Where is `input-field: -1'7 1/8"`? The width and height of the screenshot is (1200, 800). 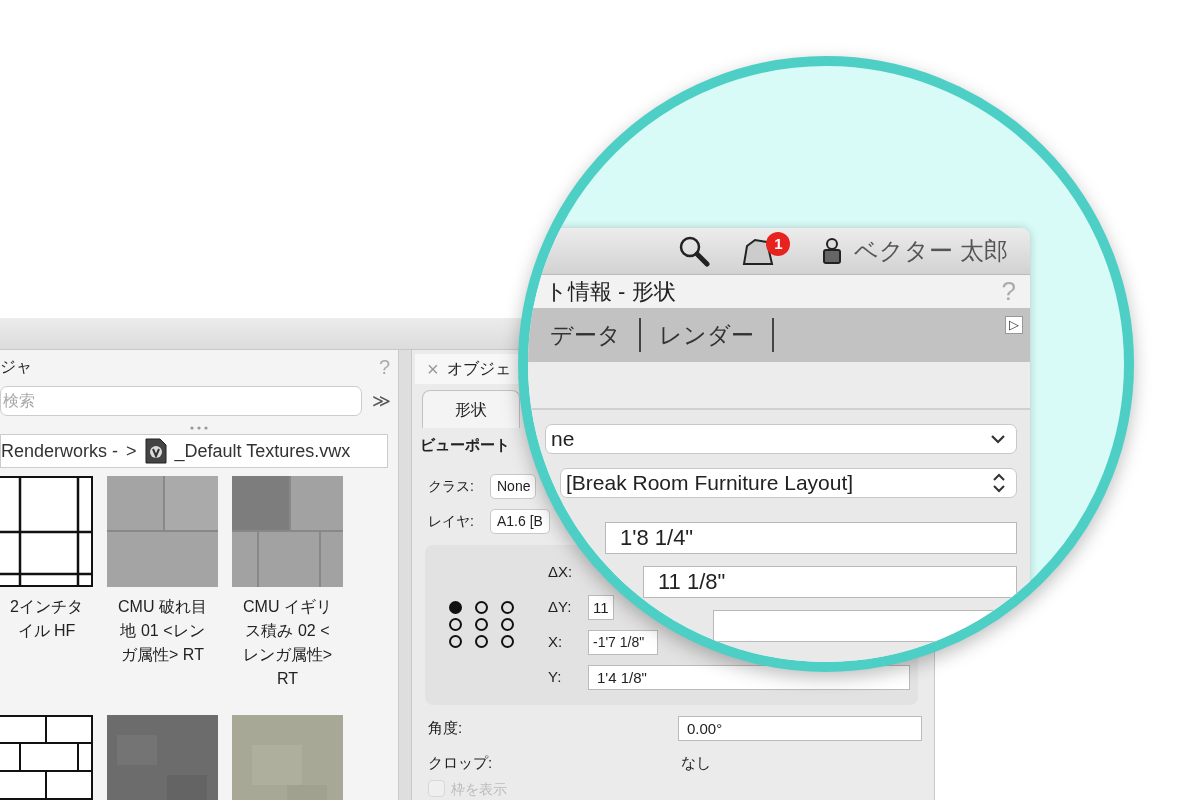 input-field: -1'7 1/8" is located at coordinates (623, 642).